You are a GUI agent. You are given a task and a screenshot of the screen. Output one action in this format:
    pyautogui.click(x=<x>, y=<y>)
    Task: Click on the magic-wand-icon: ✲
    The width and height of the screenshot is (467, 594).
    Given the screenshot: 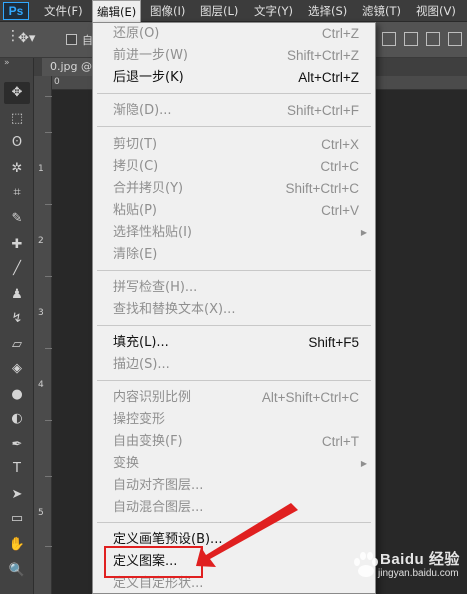 What is the action you would take?
    pyautogui.click(x=17, y=169)
    